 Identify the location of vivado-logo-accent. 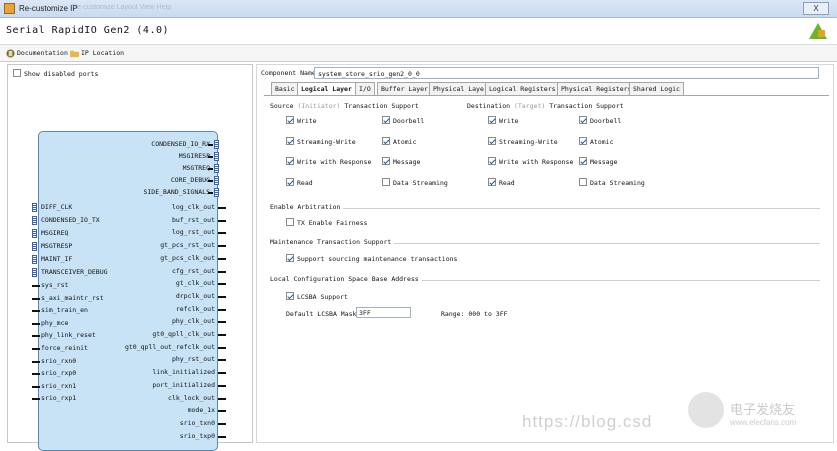
(821, 33).